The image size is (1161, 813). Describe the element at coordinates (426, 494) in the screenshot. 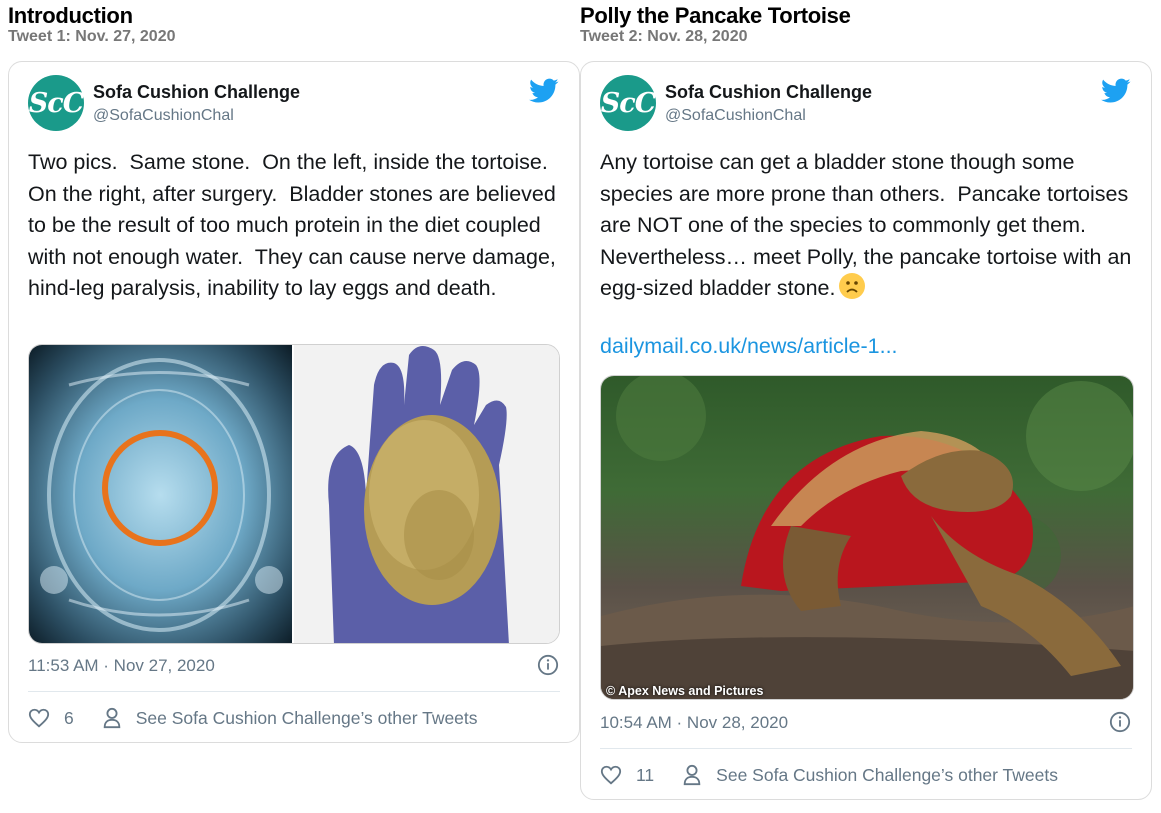

I see `stone-in-glove-image` at that location.